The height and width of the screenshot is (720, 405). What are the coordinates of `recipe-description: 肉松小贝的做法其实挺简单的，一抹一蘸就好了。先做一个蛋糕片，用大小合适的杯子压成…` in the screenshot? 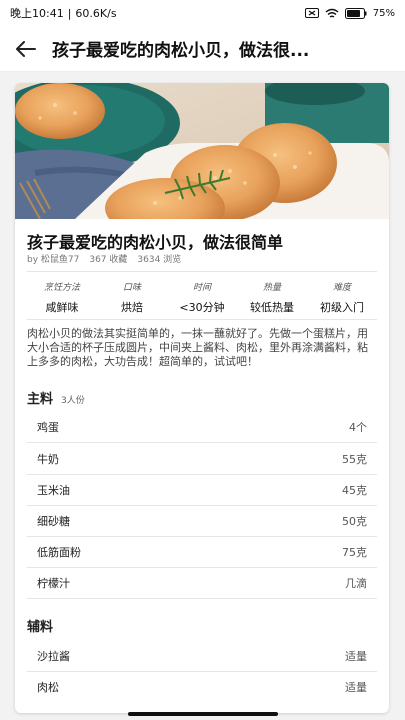 It's located at (197, 347).